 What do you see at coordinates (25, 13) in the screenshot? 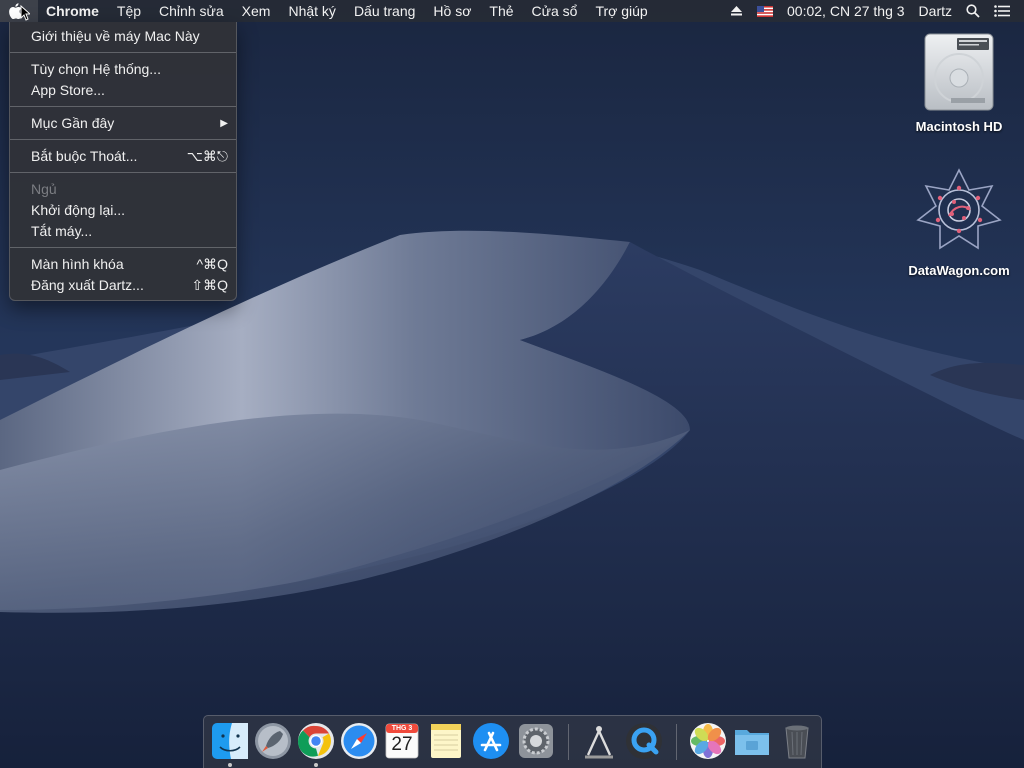
I see `mouse-cursor-icon` at bounding box center [25, 13].